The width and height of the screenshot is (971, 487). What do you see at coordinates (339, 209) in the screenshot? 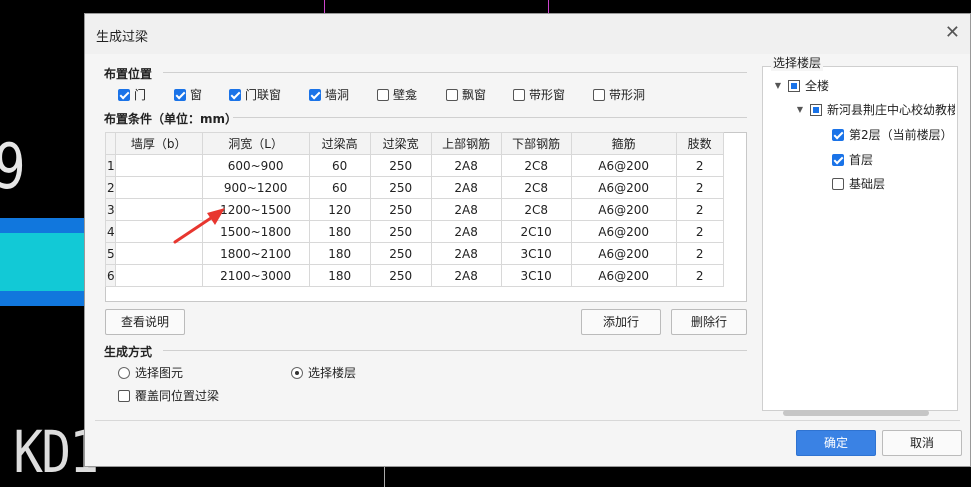
I see `cell-lintel-height: 120` at bounding box center [339, 209].